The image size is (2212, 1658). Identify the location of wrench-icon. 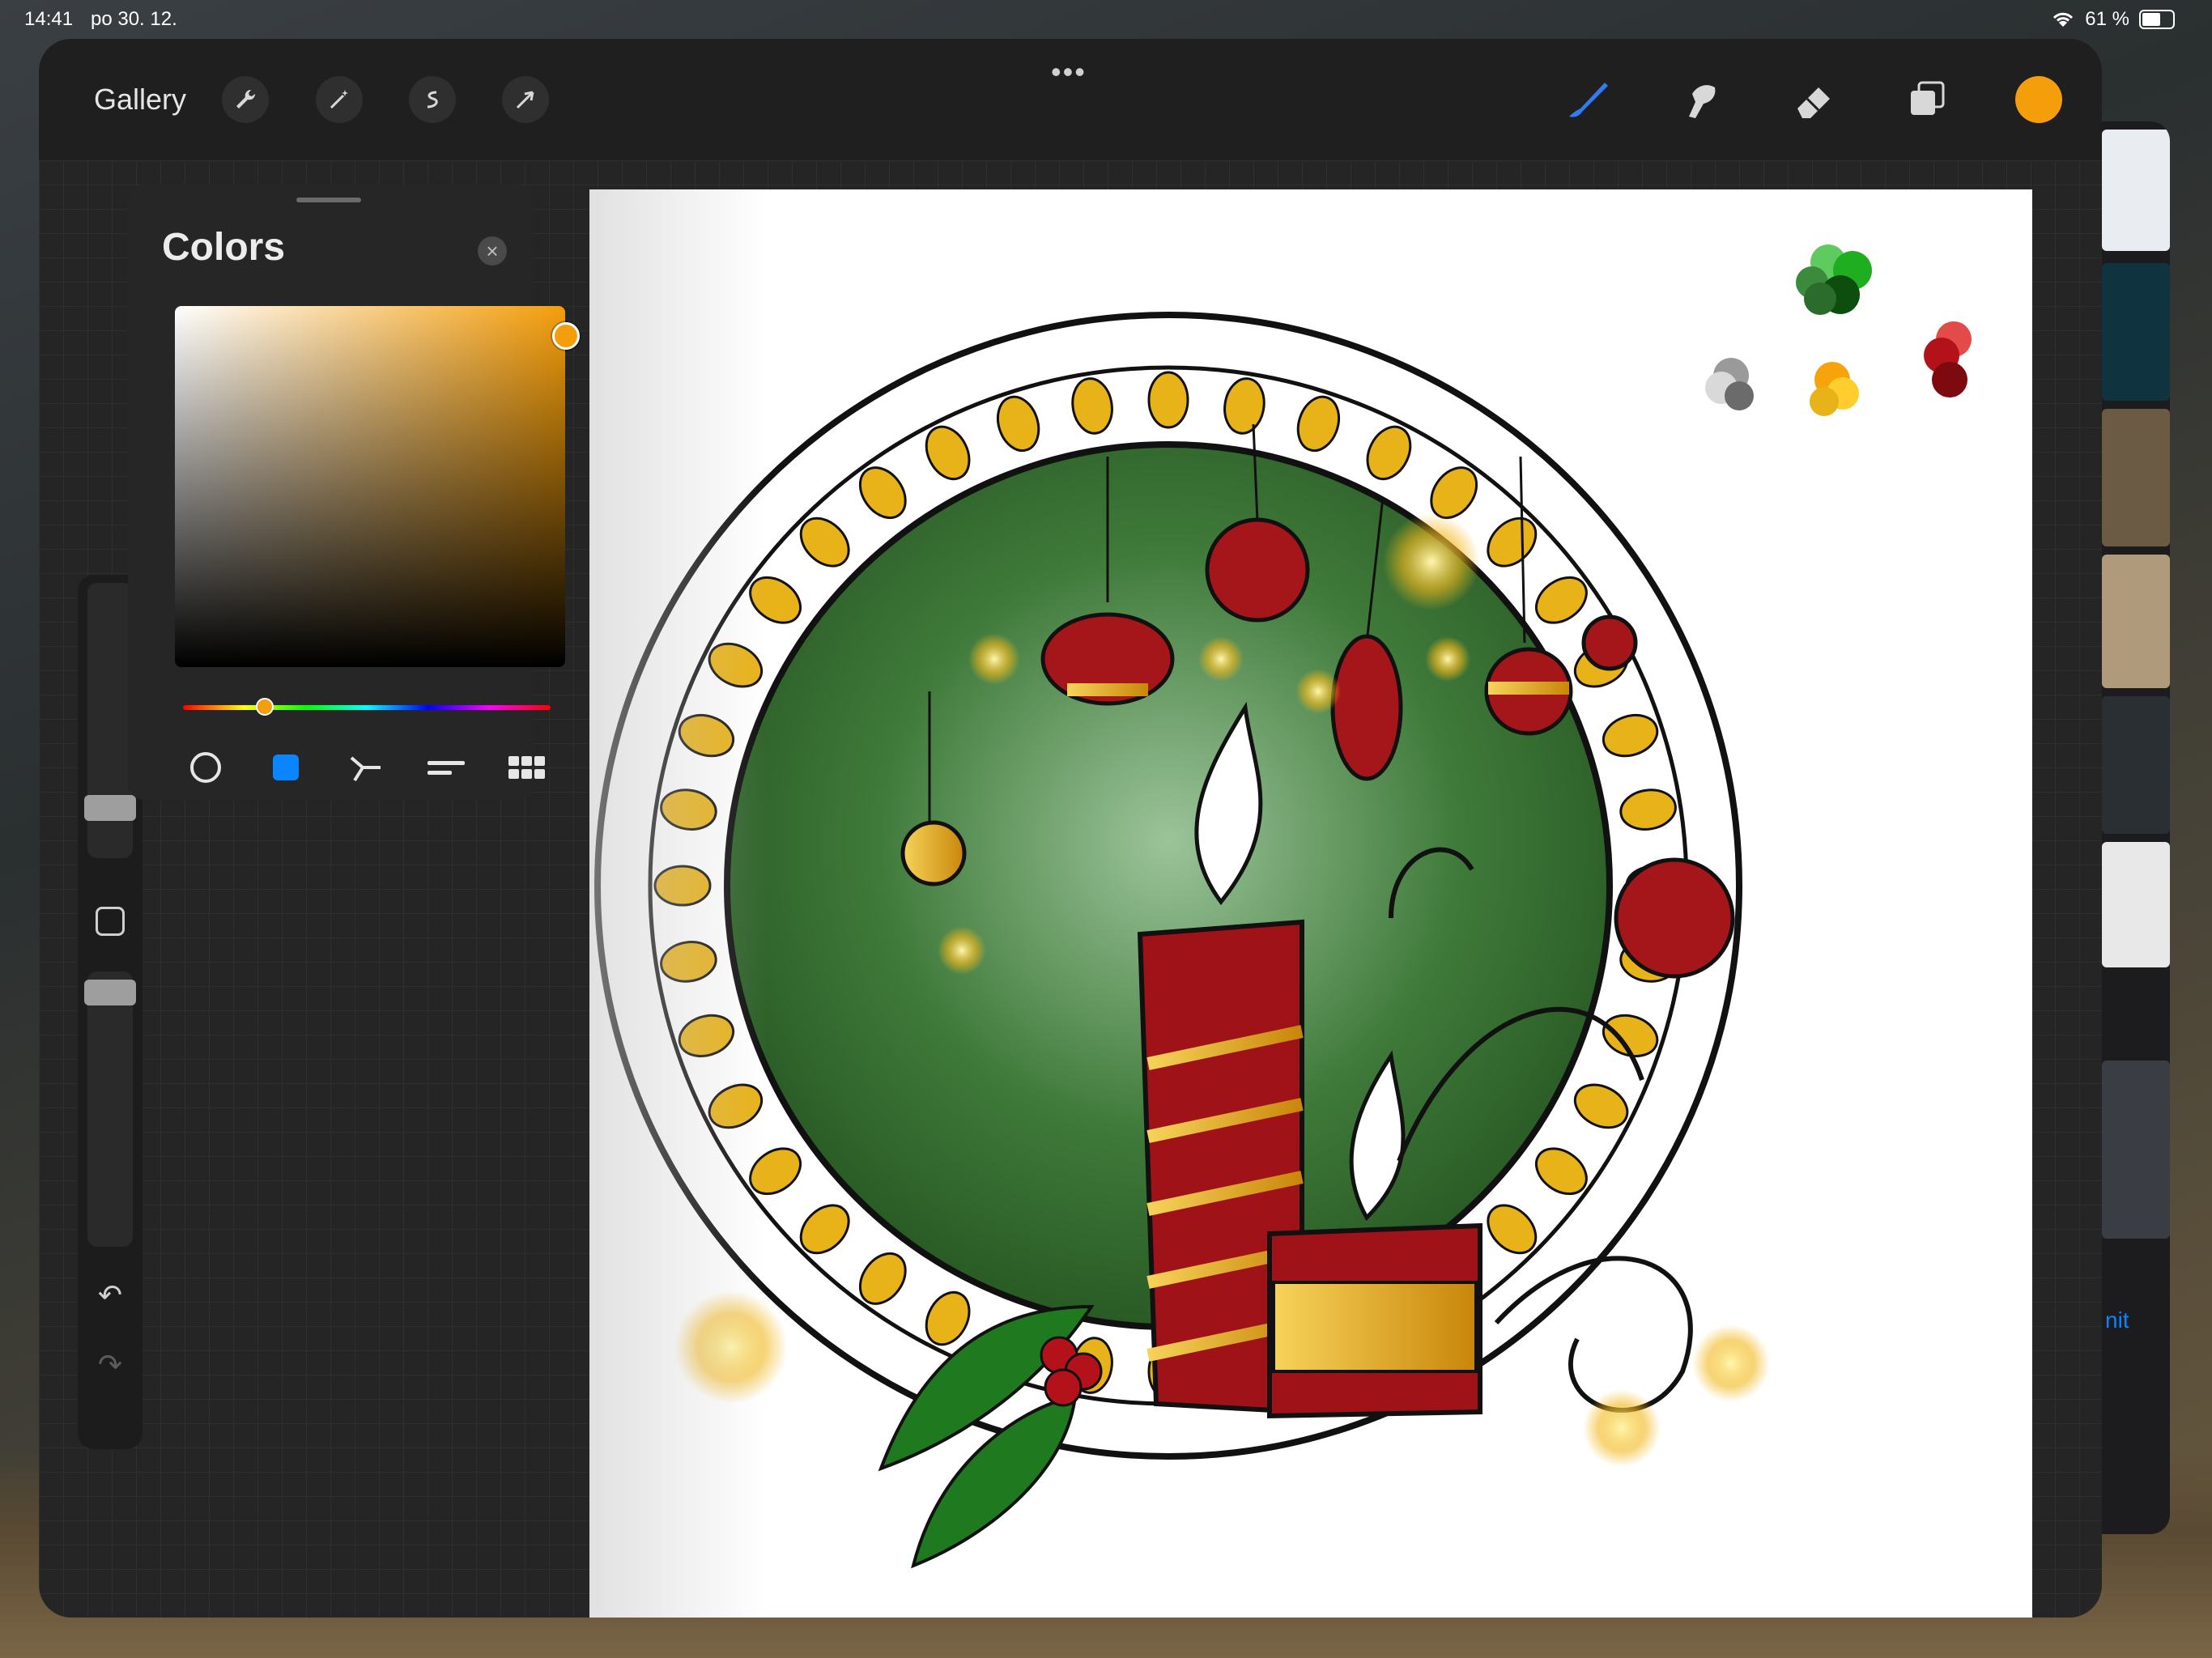
(246, 98).